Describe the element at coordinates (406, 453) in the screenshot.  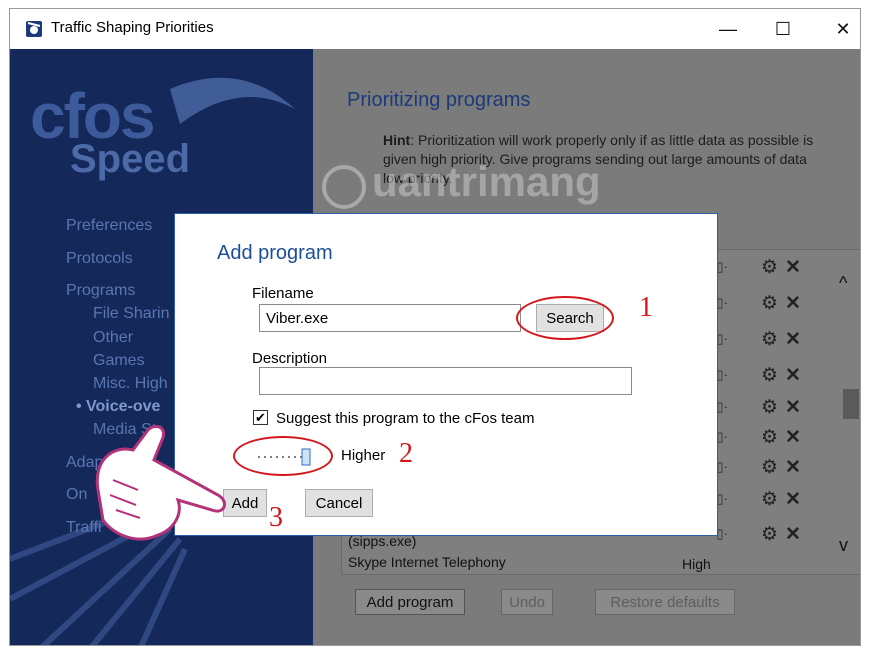
I see `annotation-number-2: 2` at that location.